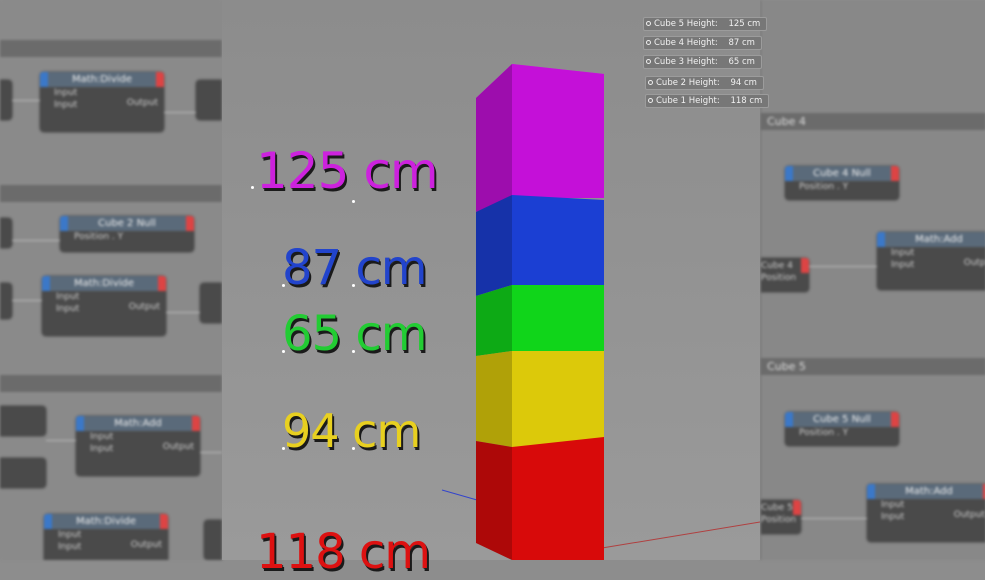  Describe the element at coordinates (842, 429) in the screenshot. I see `node-cube5-null: Cube 5 Null Position . Y` at that location.